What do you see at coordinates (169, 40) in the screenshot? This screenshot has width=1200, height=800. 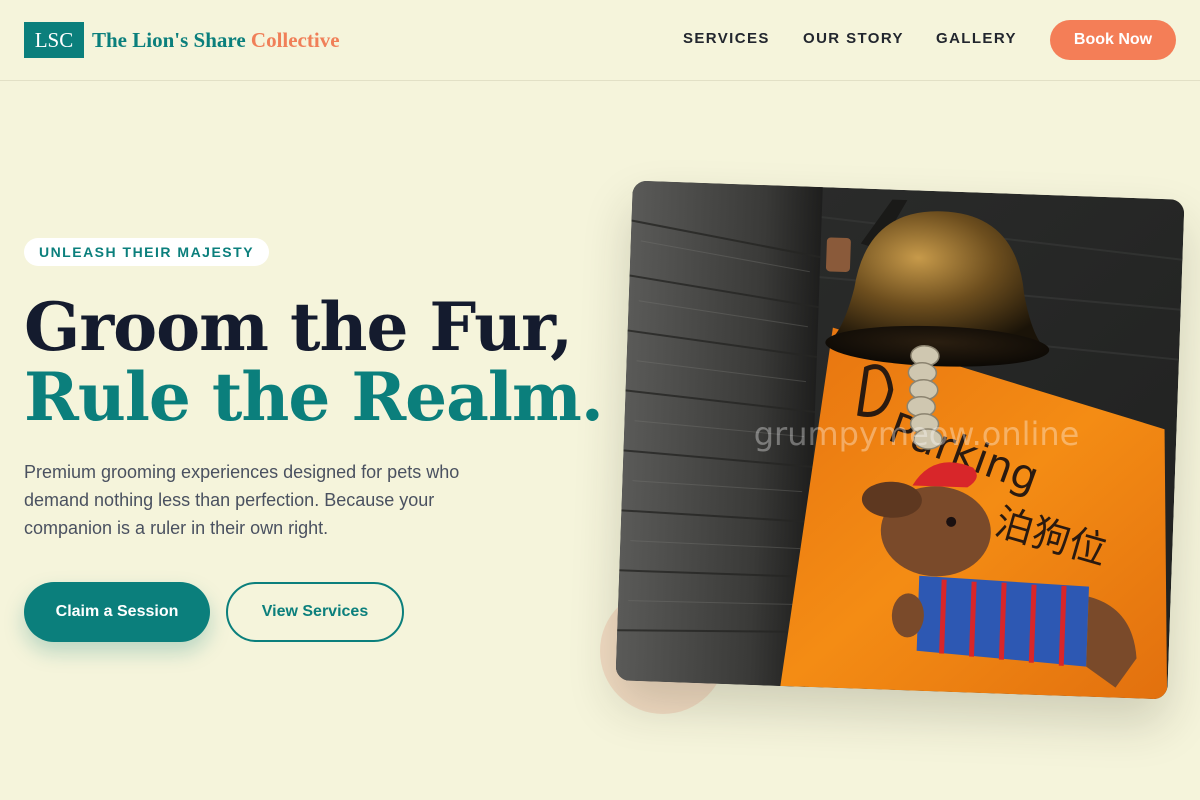 I see `brand-name-primary: The Lion's Share` at bounding box center [169, 40].